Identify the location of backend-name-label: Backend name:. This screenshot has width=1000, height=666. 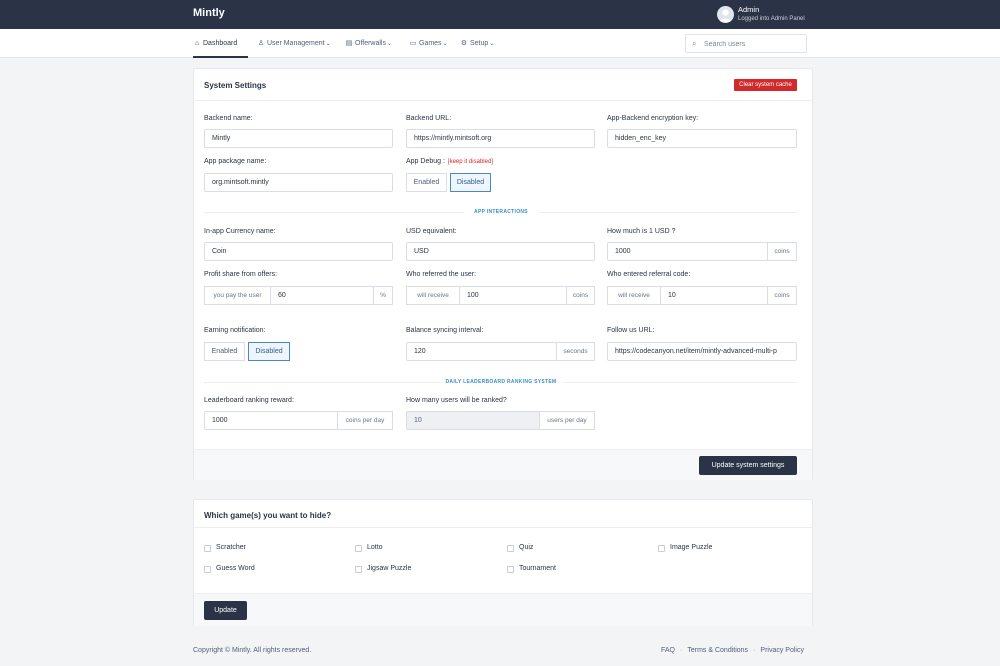
(228, 118).